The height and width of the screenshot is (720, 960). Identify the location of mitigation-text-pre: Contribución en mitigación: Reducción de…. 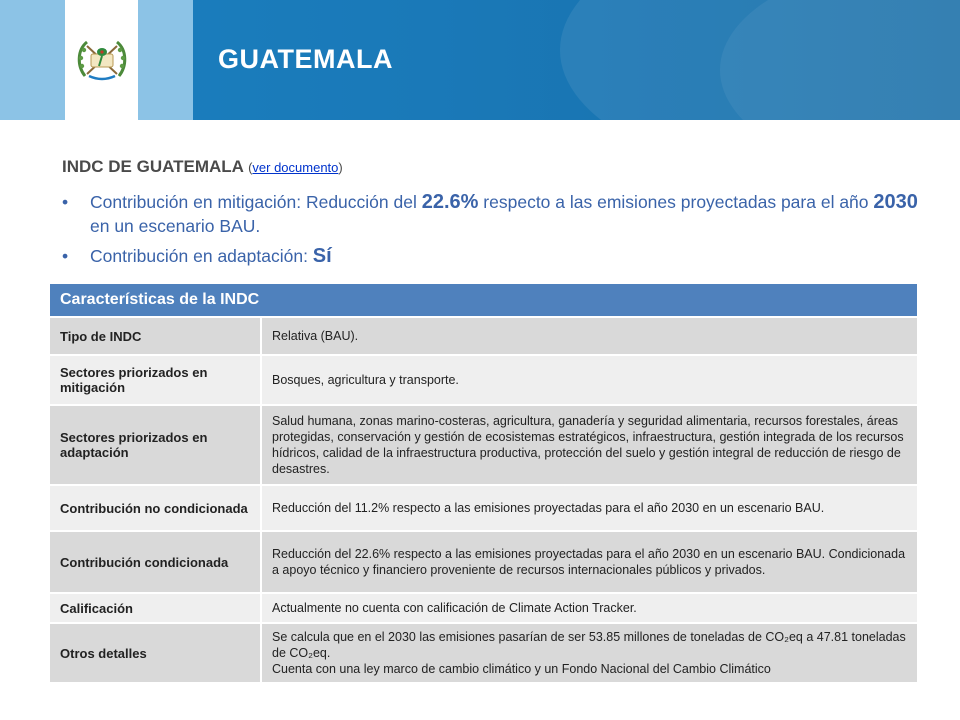
(256, 202).